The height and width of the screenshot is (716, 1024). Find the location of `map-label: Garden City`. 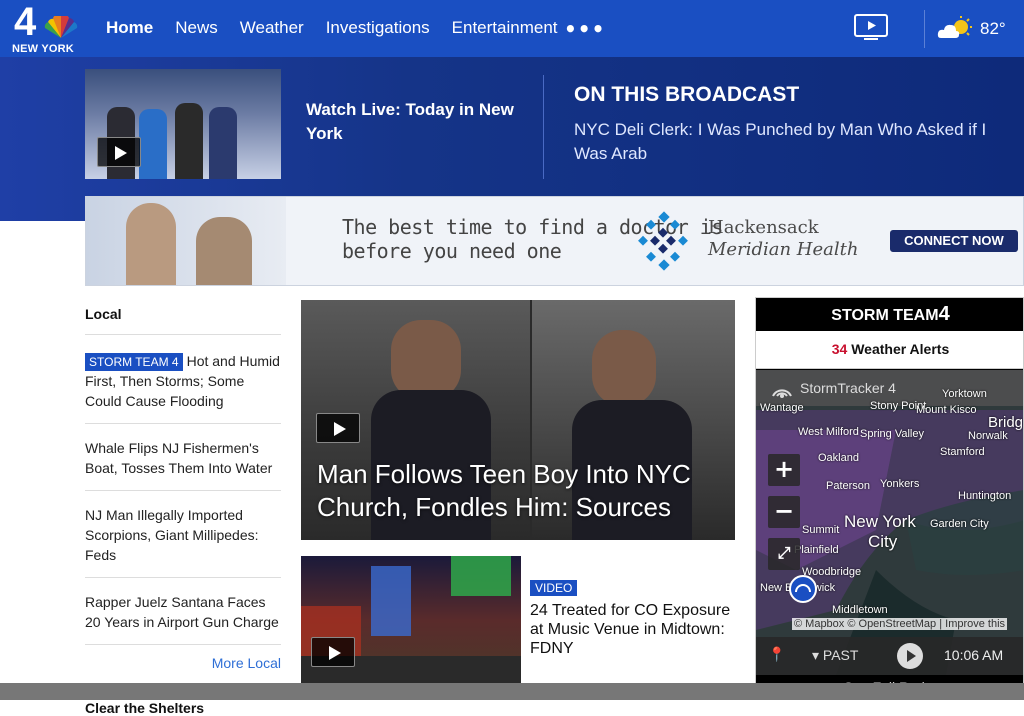

map-label: Garden City is located at coordinates (959, 524).